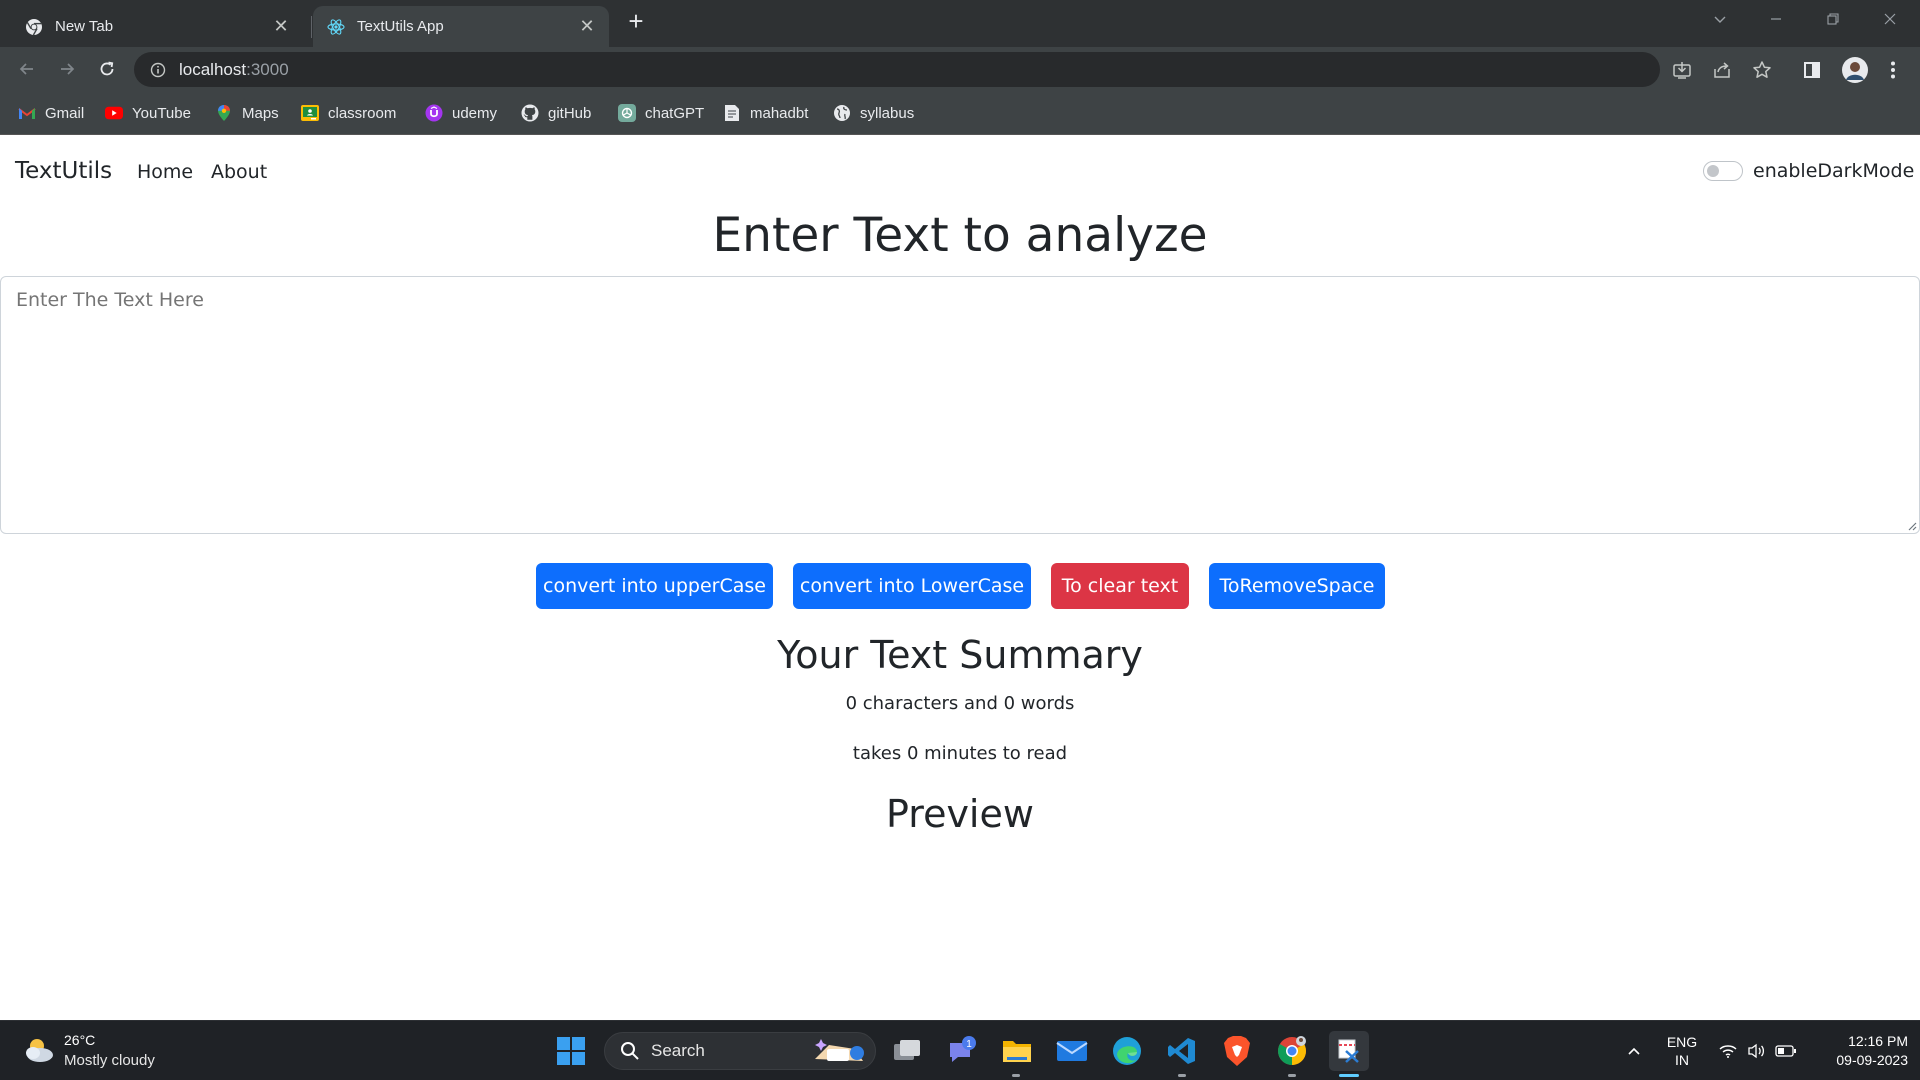 This screenshot has height=1080, width=1920. I want to click on site-info-icon, so click(158, 70).